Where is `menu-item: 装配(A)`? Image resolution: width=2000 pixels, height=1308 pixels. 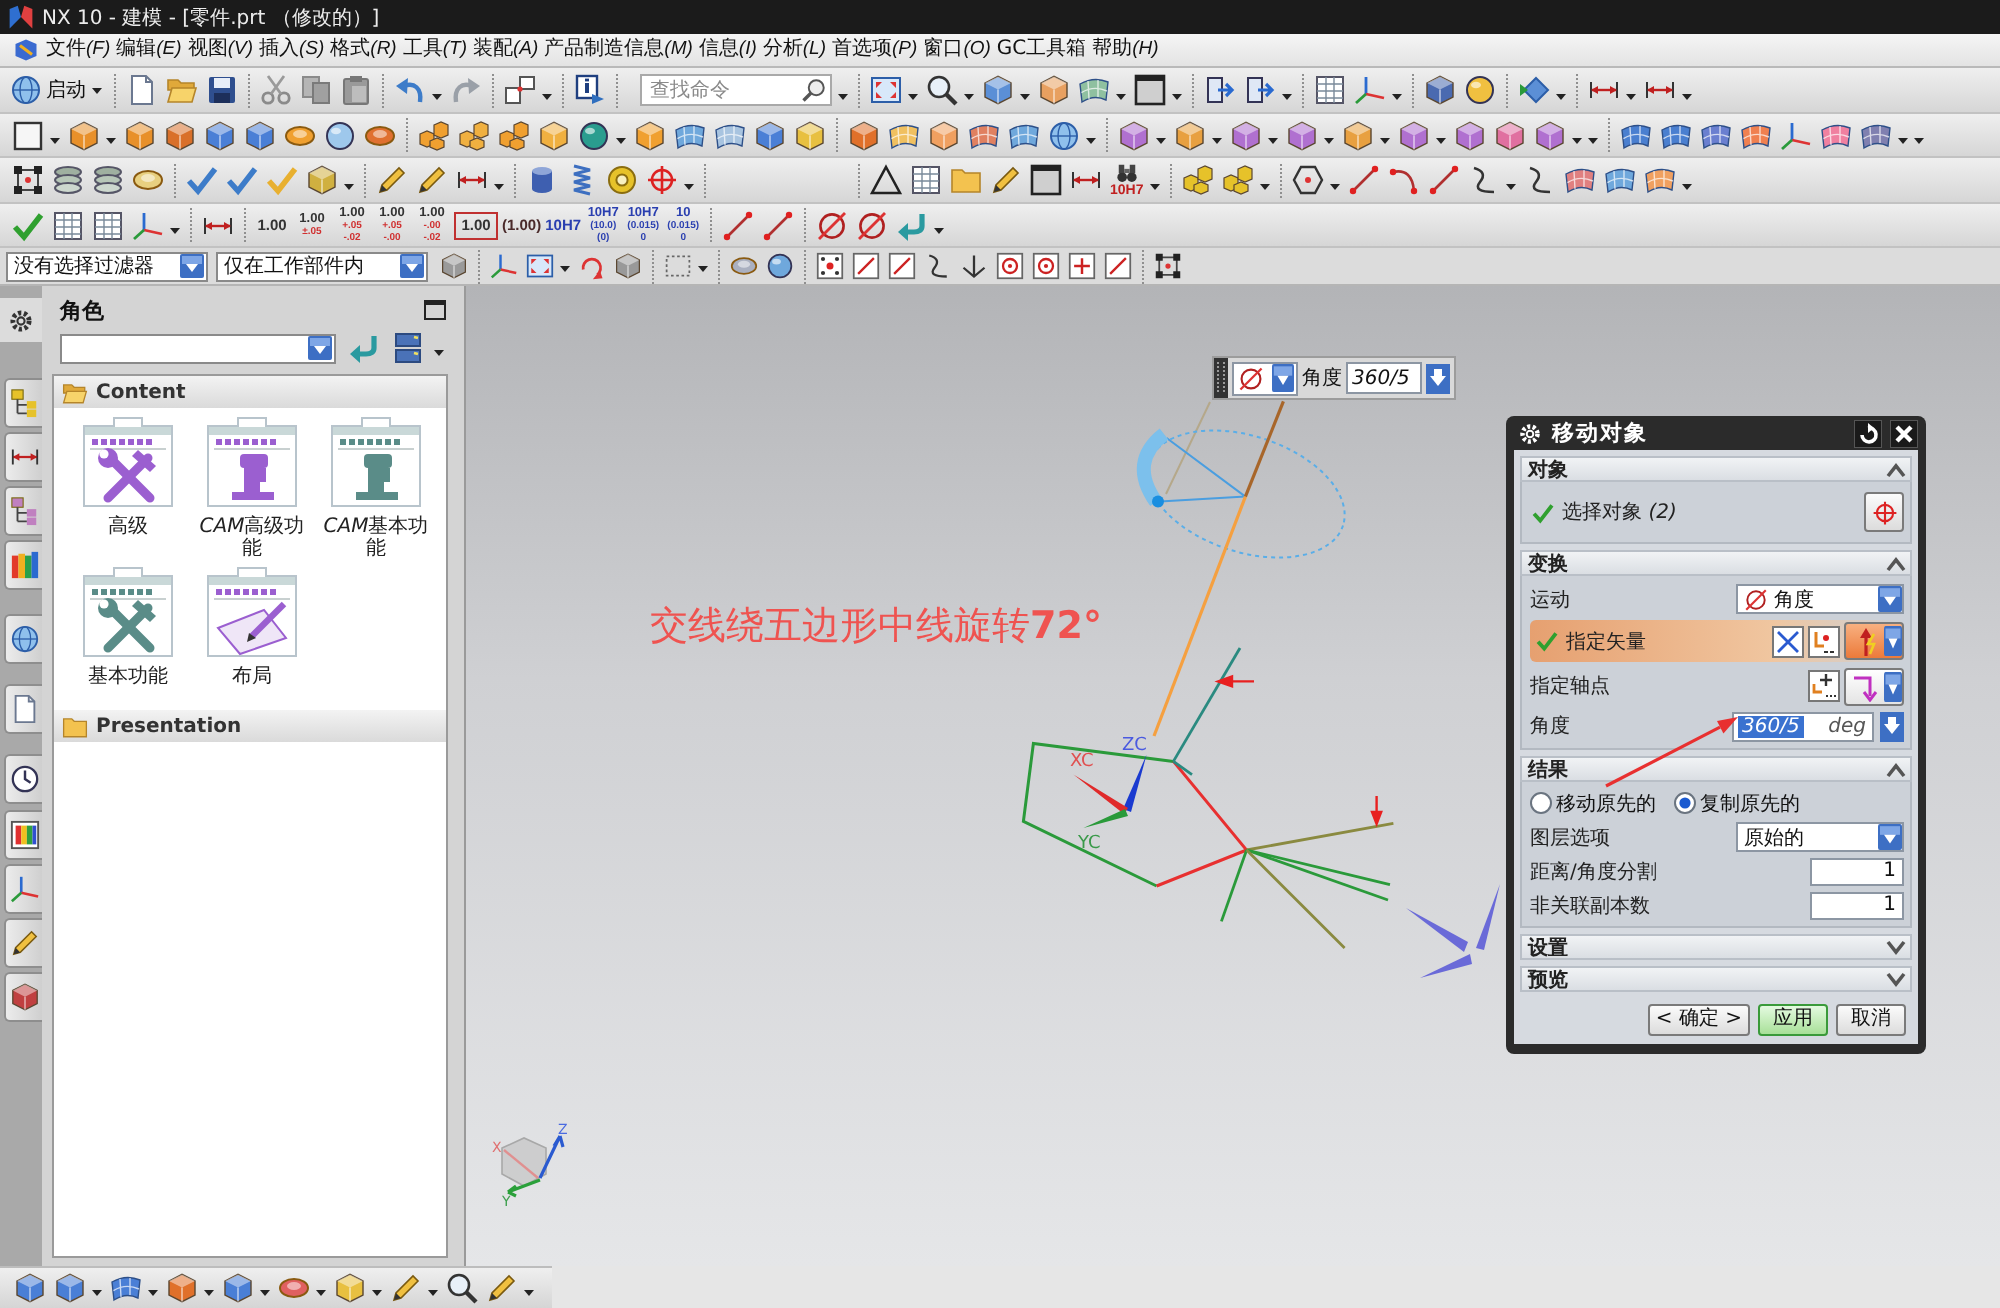
menu-item: 装配(A) is located at coordinates (506, 50).